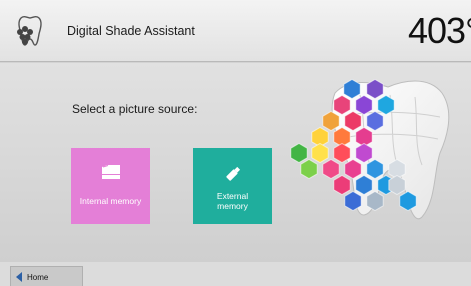 This screenshot has height=286, width=471. Describe the element at coordinates (135, 109) in the screenshot. I see `source-prompt: Select a picture source:` at that location.